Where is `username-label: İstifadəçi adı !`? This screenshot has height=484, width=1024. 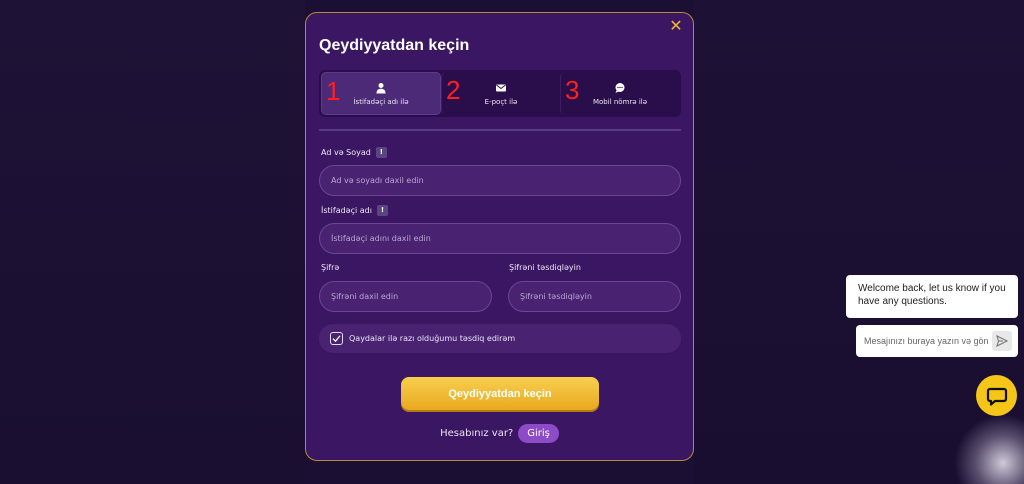 username-label: İstifadəçi adı ! is located at coordinates (354, 210).